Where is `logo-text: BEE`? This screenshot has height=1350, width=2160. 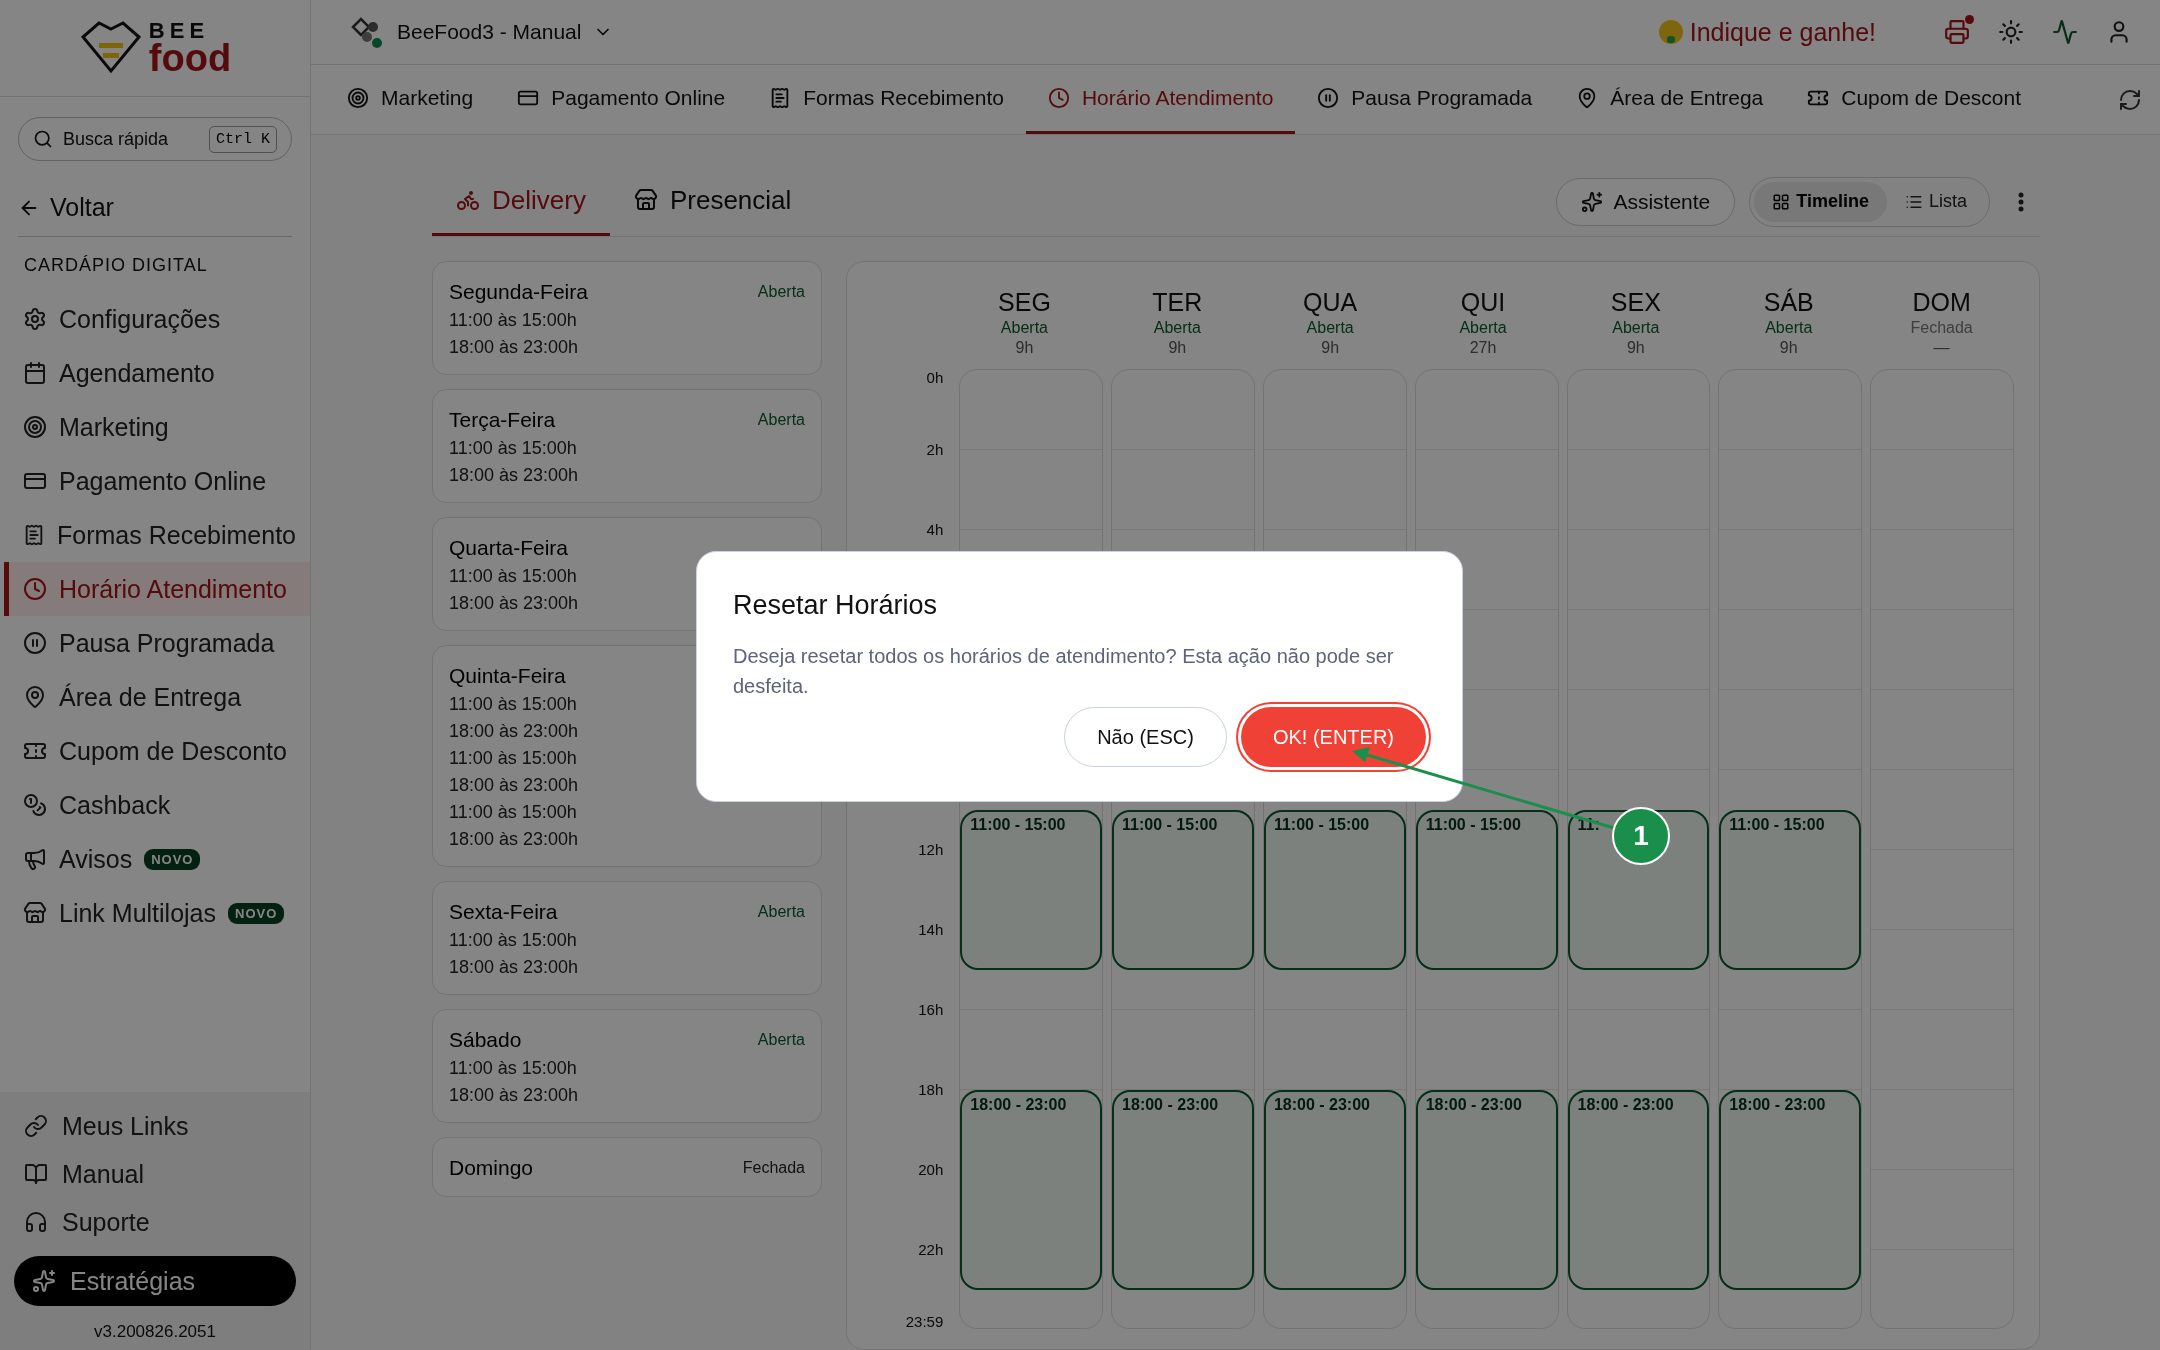 logo-text: BEE is located at coordinates (179, 31).